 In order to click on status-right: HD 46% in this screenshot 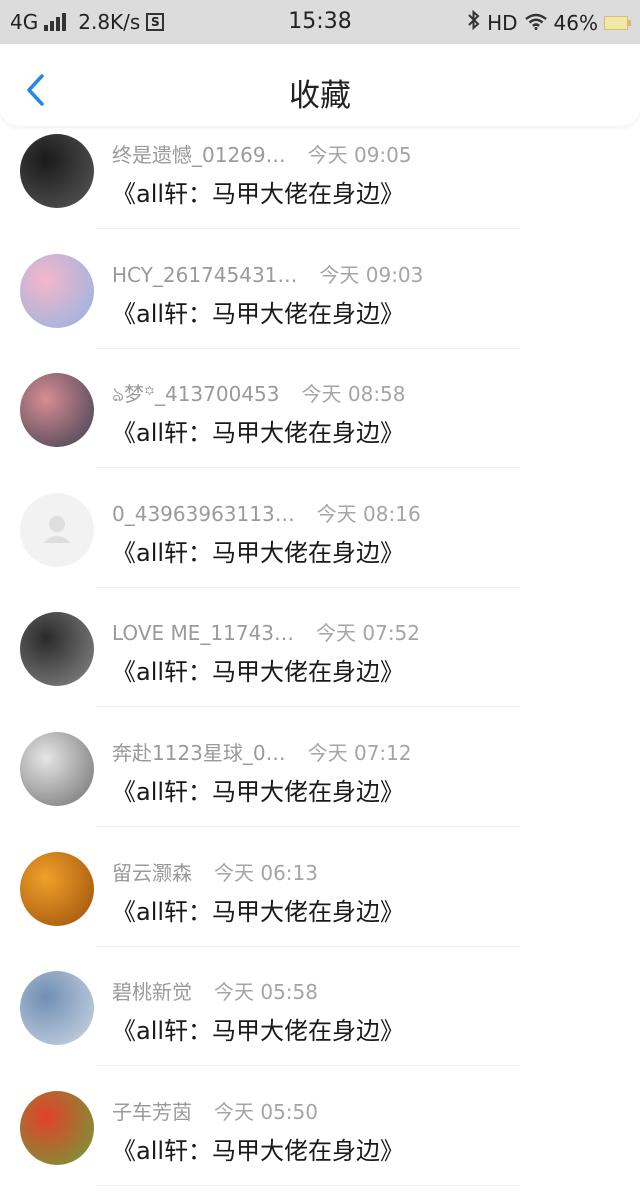, I will do `click(549, 22)`.